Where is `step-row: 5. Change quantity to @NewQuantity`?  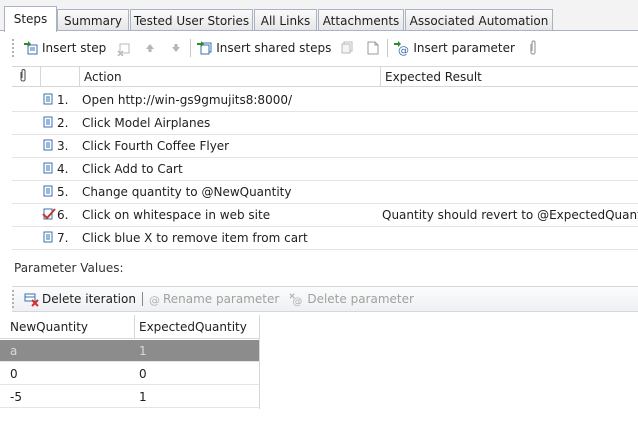 step-row: 5. Change quantity to @NewQuantity is located at coordinates (325, 192).